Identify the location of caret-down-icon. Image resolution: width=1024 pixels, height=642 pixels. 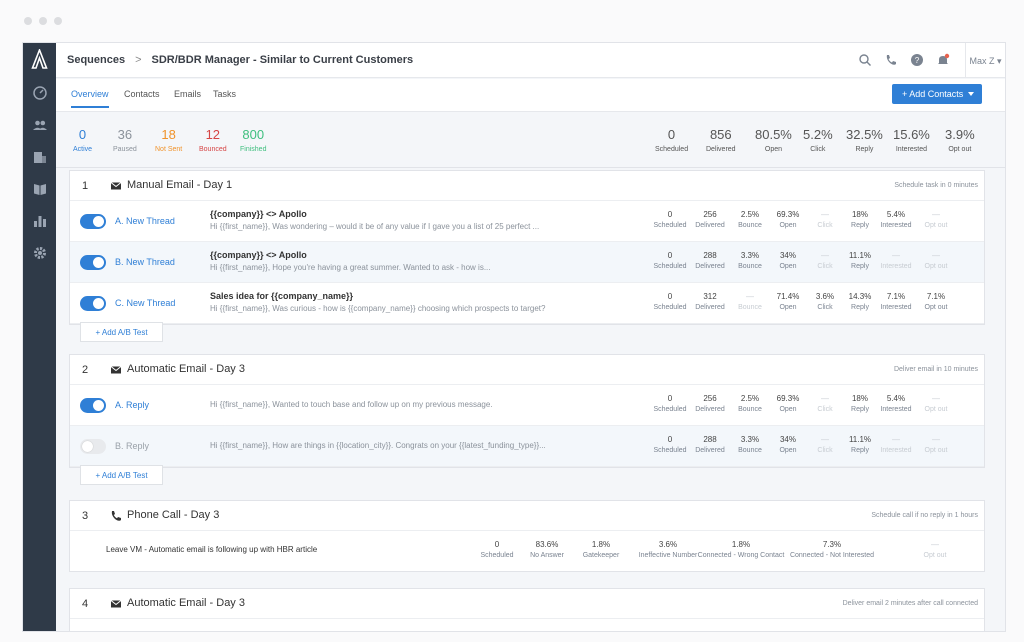
(971, 94).